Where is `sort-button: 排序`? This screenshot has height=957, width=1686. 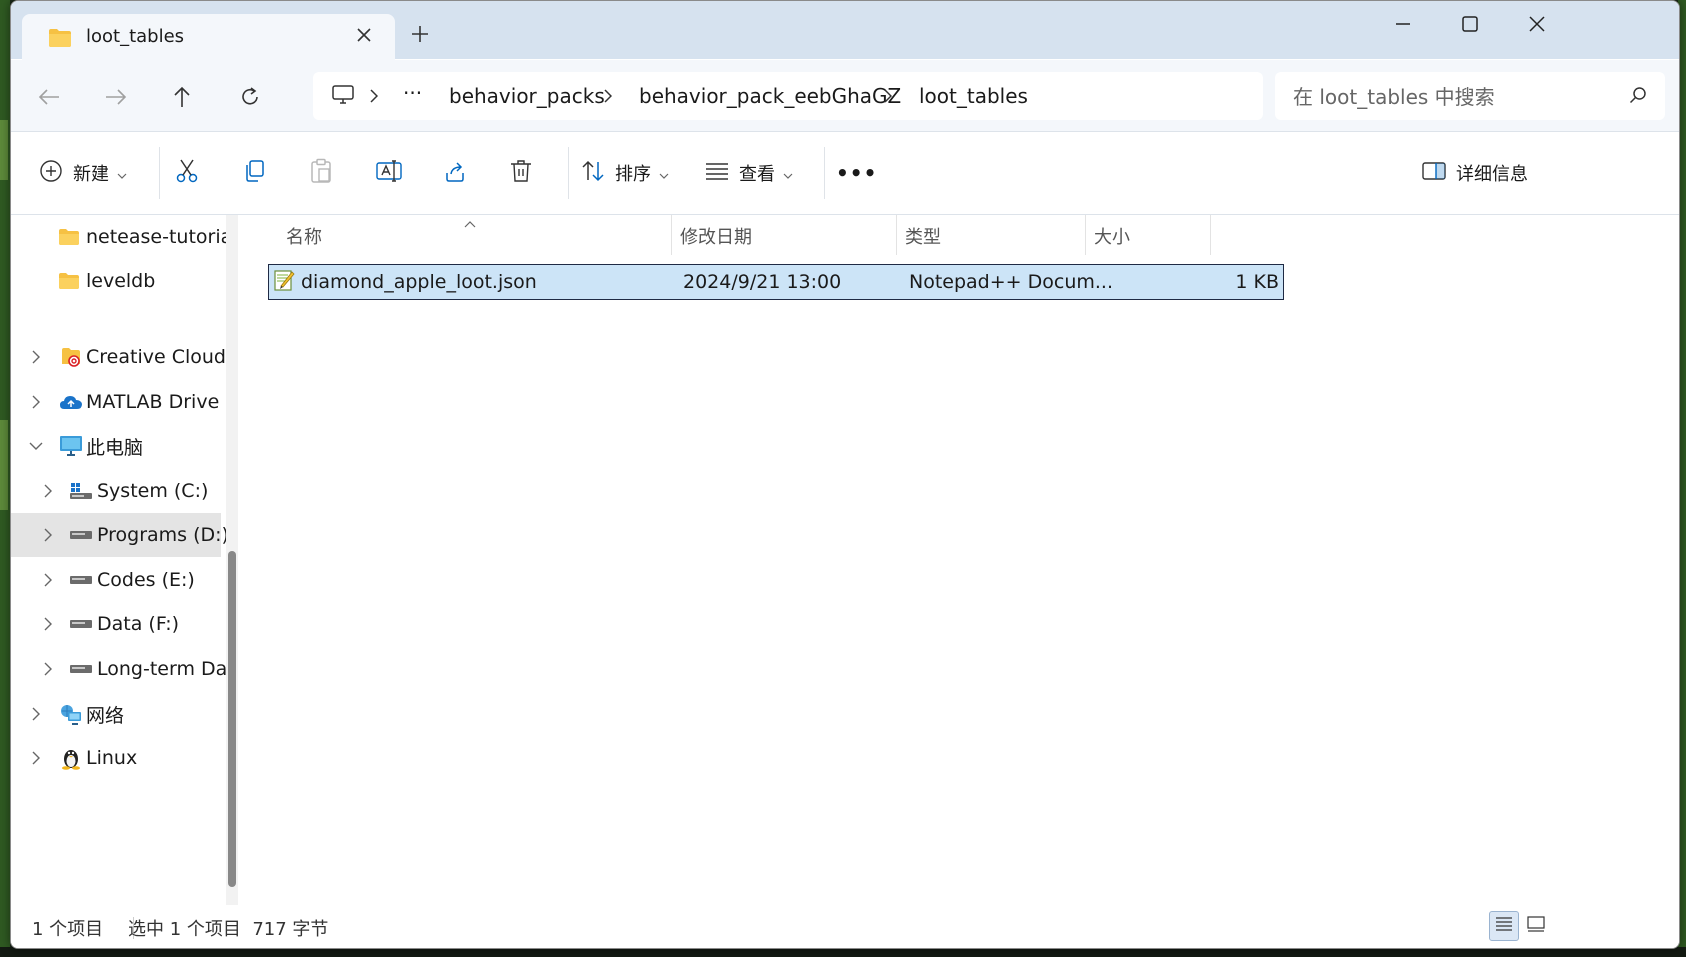 sort-button: 排序 is located at coordinates (625, 173).